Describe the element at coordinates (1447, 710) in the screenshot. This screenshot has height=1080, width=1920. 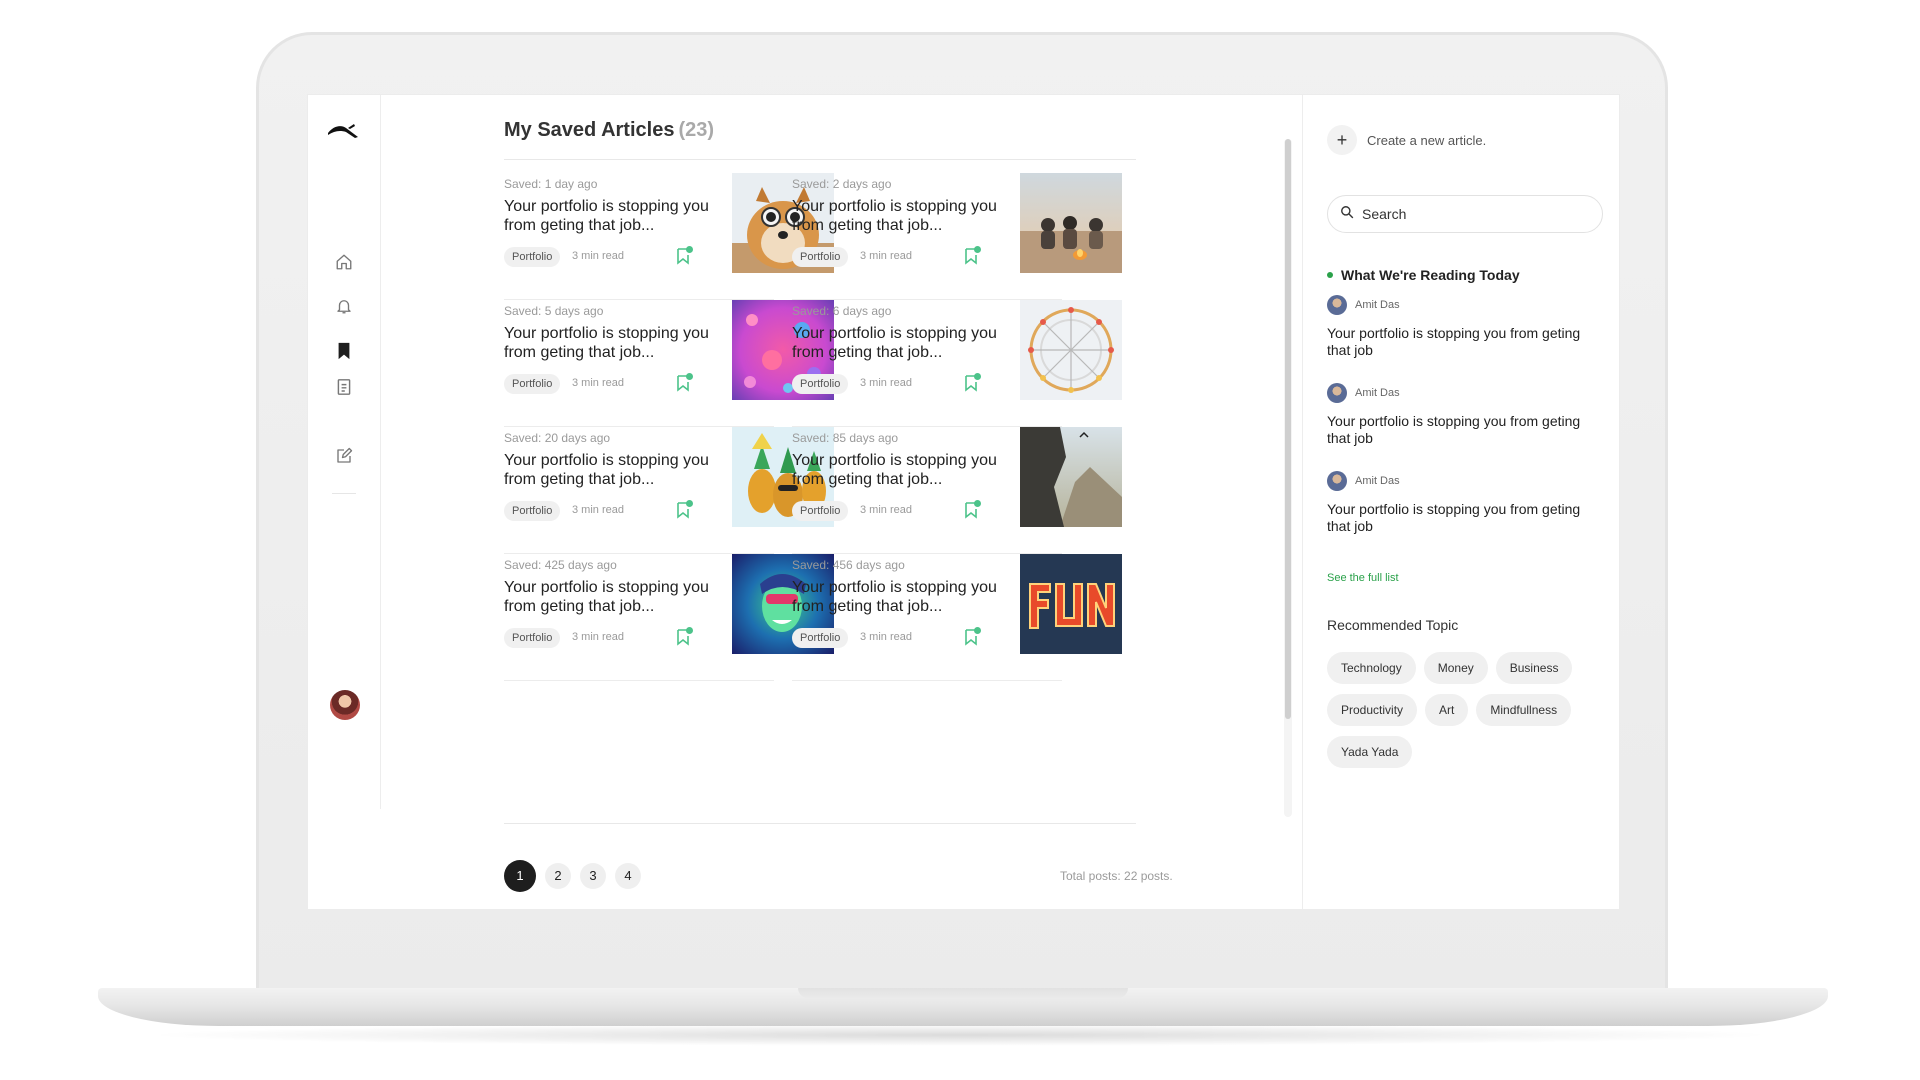
I see `topic-chip-art: Art` at that location.